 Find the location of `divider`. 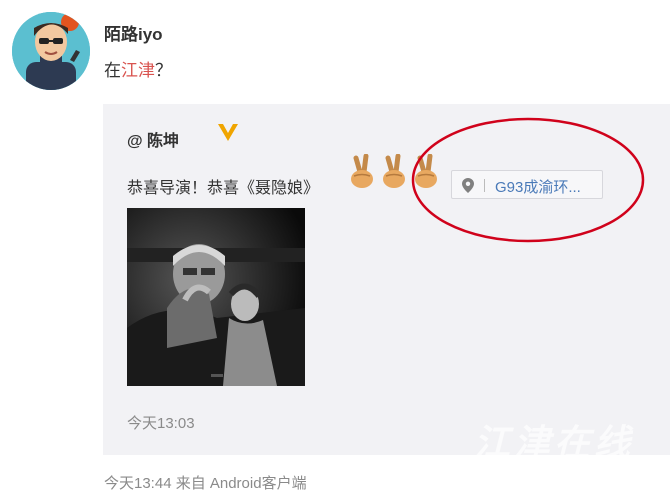

divider is located at coordinates (484, 185).